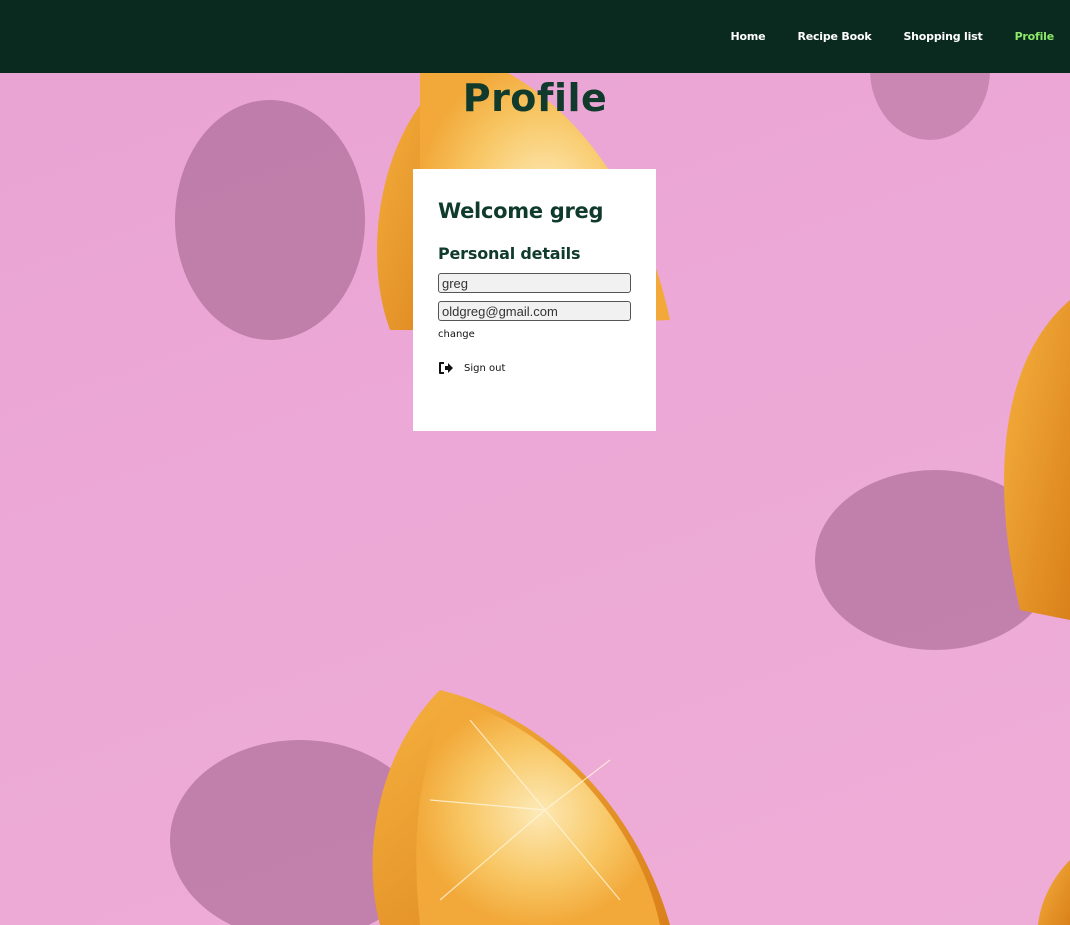 This screenshot has height=925, width=1070. I want to click on nav-link-profile: Profile, so click(1035, 36).